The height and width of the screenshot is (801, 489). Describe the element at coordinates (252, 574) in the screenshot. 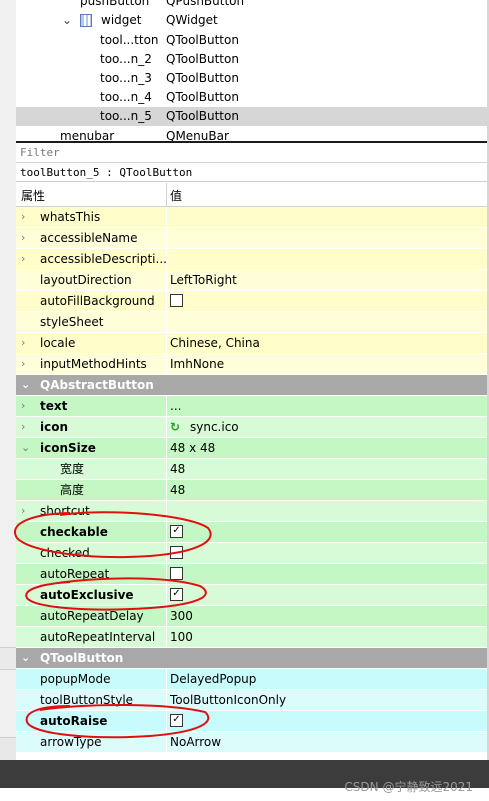

I see `prop-row-autorepeat: autoRepeat` at that location.